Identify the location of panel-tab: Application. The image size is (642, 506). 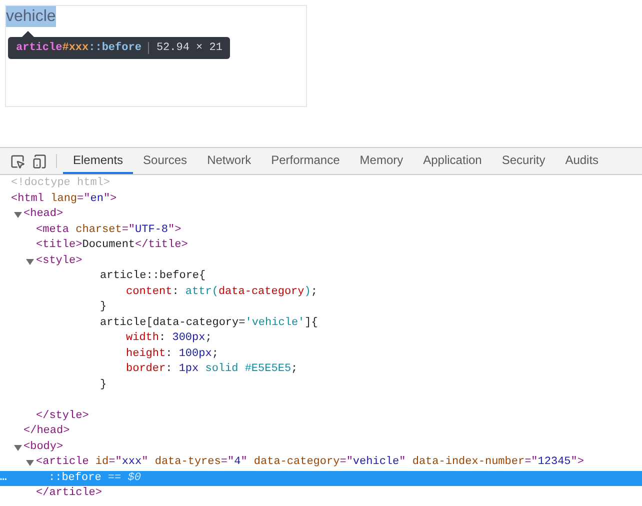
(452, 161).